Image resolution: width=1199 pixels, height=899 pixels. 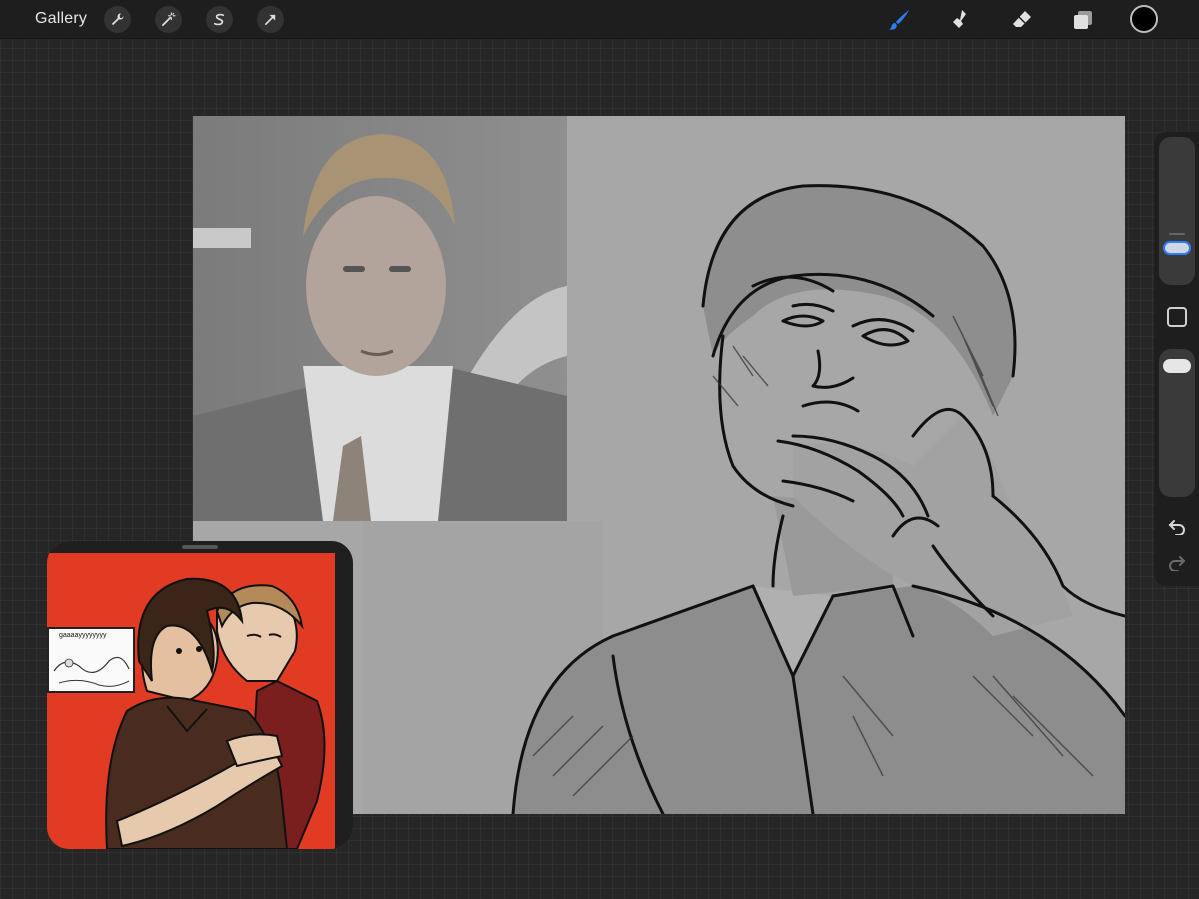 What do you see at coordinates (344, 695) in the screenshot?
I see `reference-window-edge` at bounding box center [344, 695].